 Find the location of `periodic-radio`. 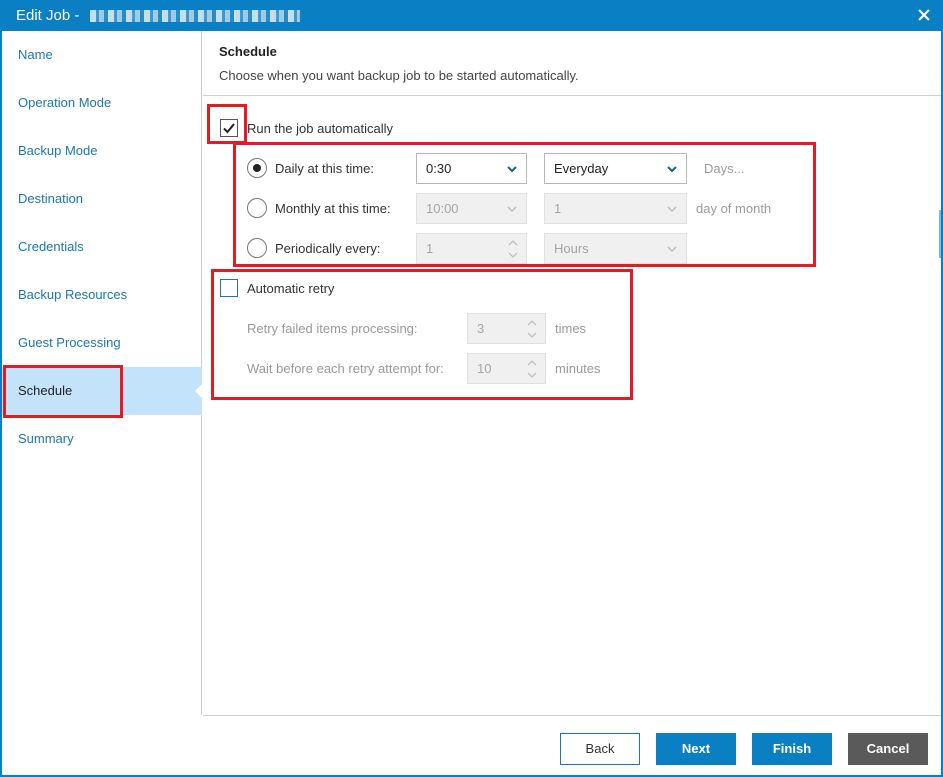

periodic-radio is located at coordinates (257, 248).